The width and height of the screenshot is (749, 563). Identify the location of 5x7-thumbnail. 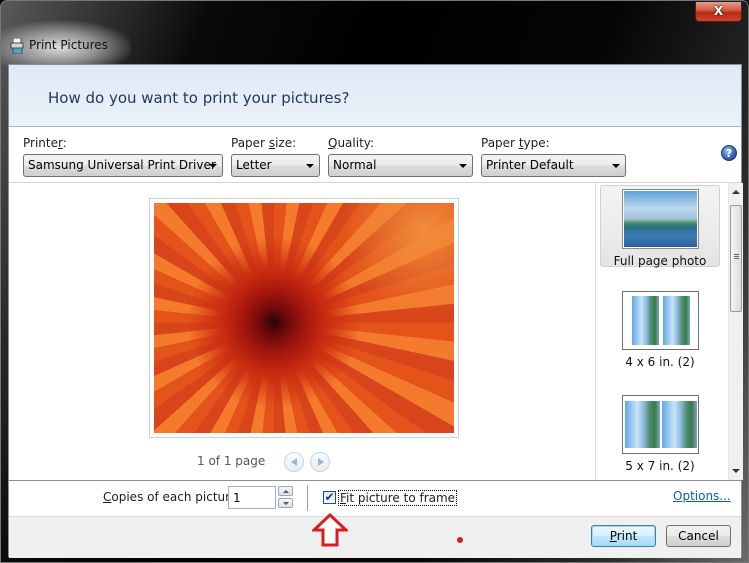
(660, 424).